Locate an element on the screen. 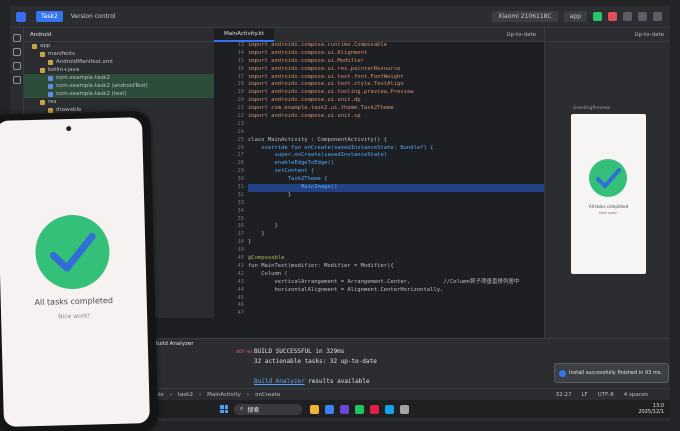  completion-title: All tasks completed is located at coordinates (74, 301).